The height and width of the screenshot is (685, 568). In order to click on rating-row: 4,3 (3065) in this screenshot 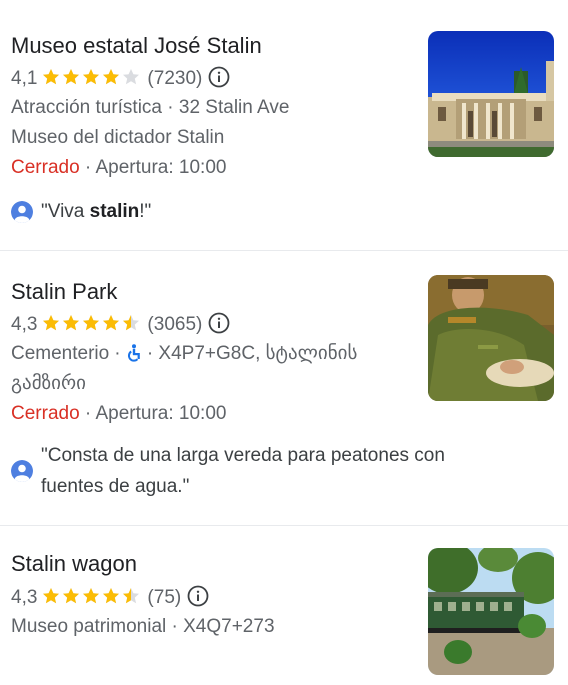, I will do `click(120, 326)`.